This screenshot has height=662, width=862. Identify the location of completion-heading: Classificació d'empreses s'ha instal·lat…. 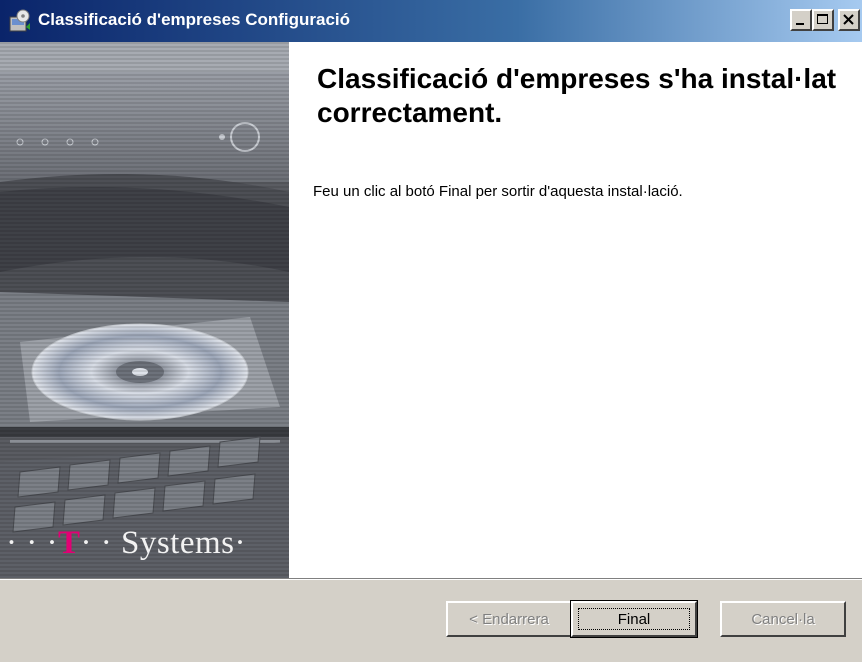
(577, 95).